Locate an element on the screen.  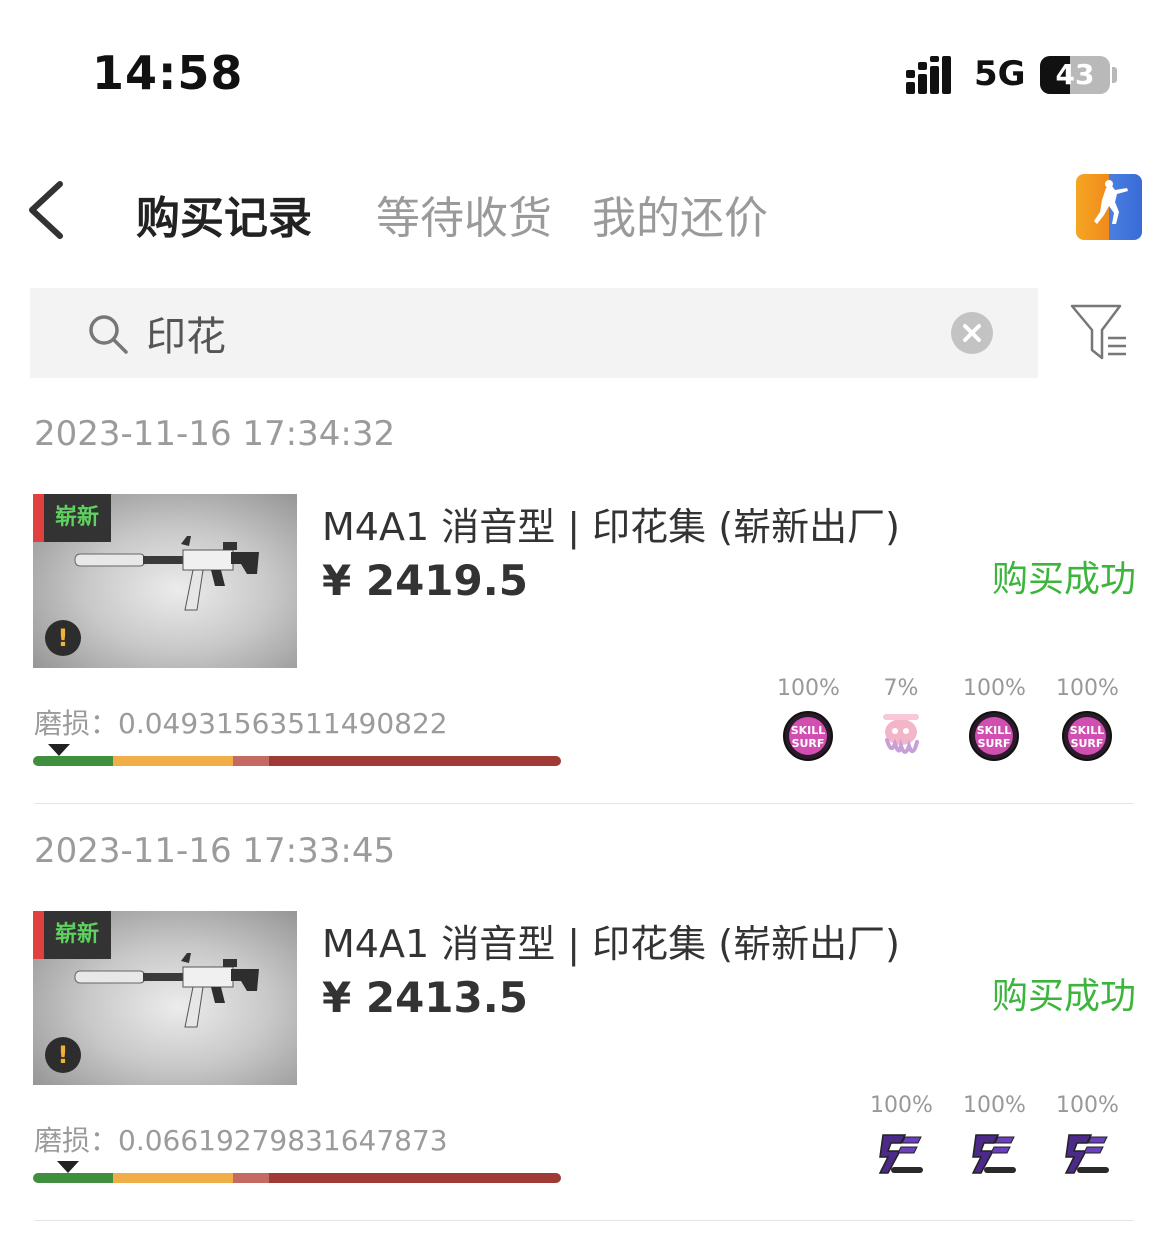
wear-value: 磨损：0.06619279831647873 is located at coordinates (241, 1139).